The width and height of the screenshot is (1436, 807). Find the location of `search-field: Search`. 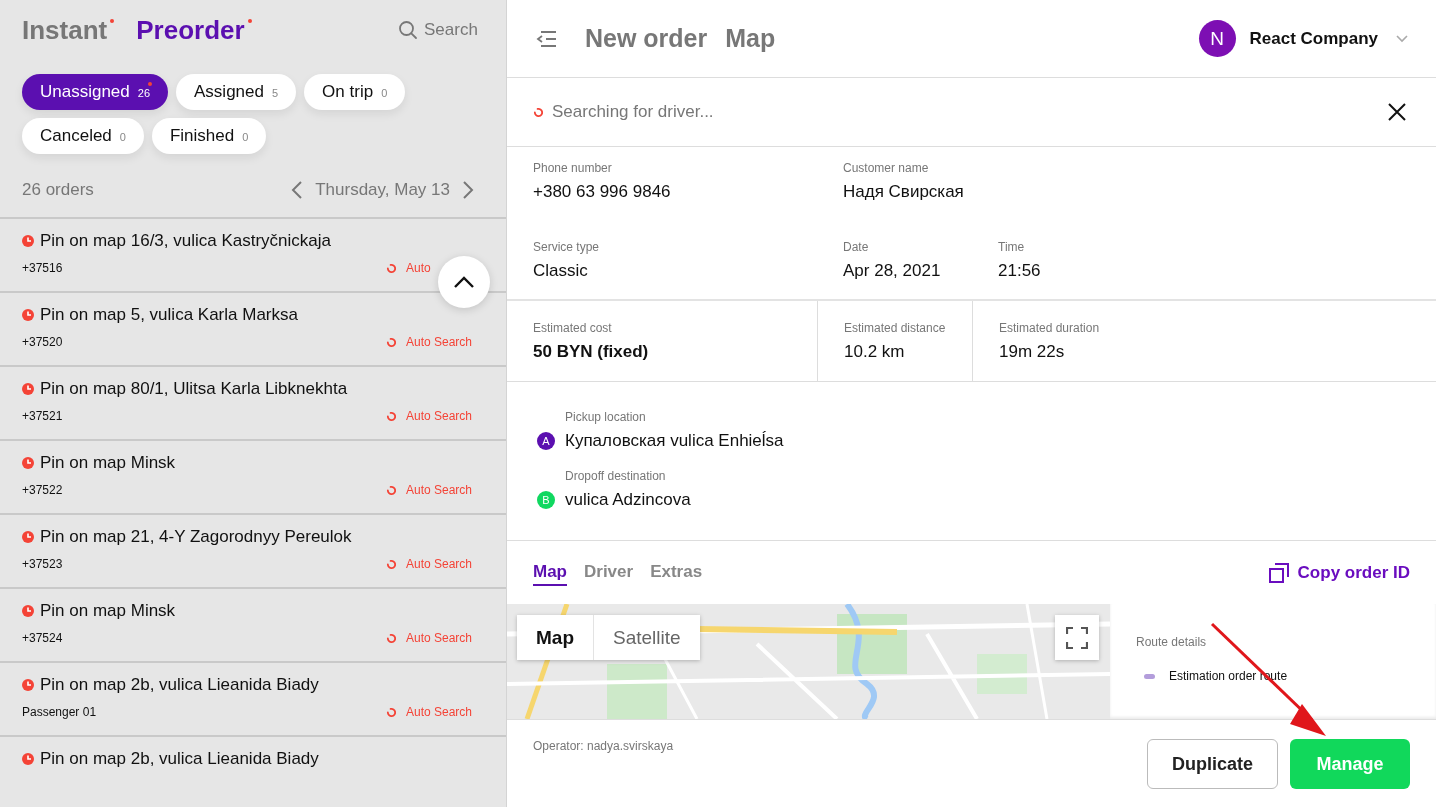

search-field: Search is located at coordinates (439, 30).